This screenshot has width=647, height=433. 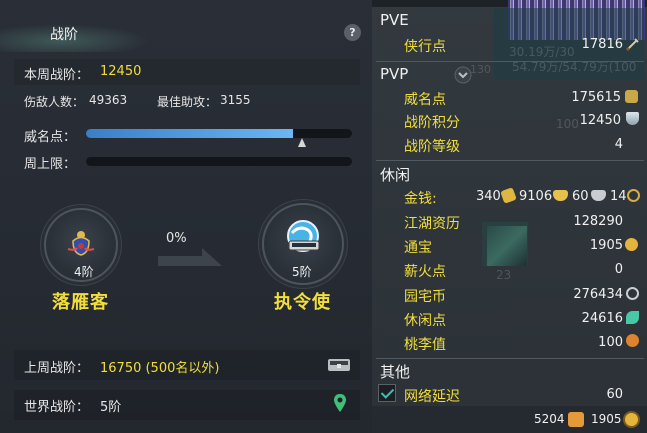 I want to click on peach-plum-value: 100, so click(x=610, y=342).